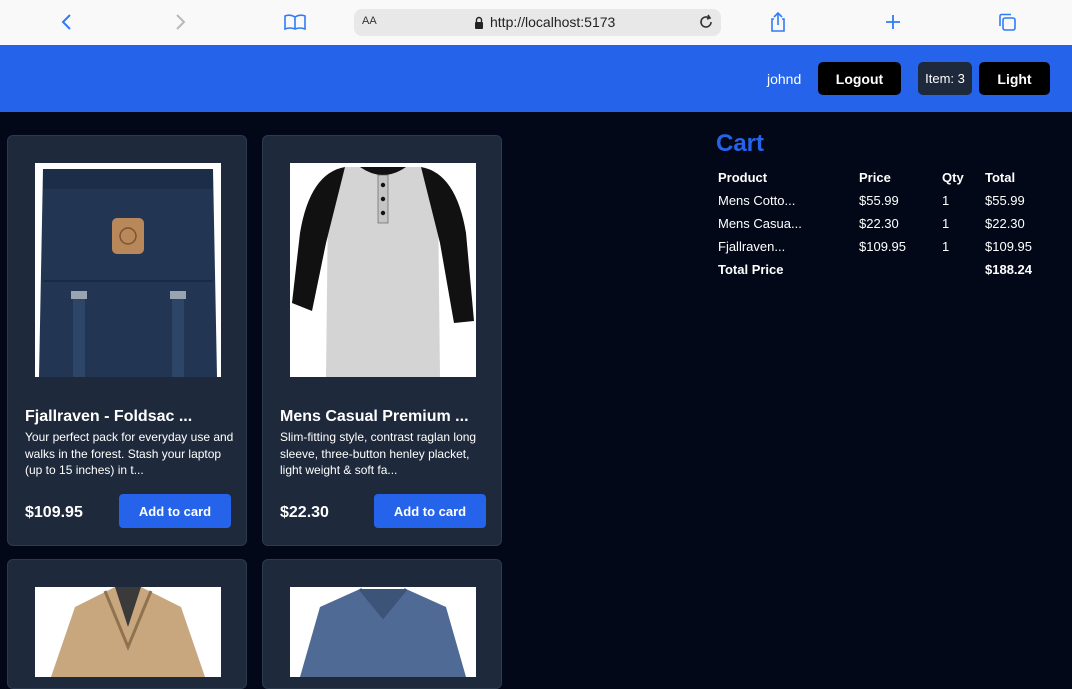 Image resolution: width=1072 pixels, height=689 pixels. Describe the element at coordinates (295, 22) in the screenshot. I see `bookmarks-icon` at that location.